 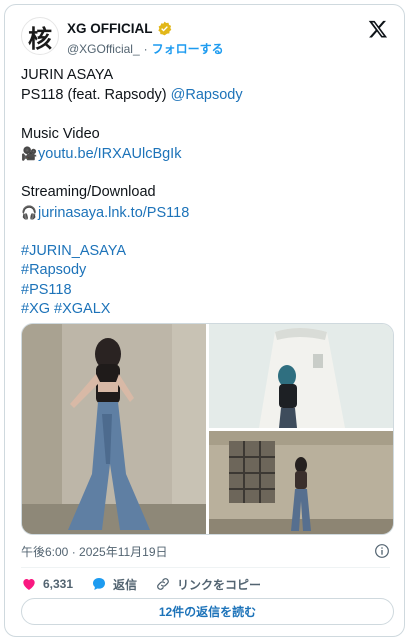 I want to click on reply-label: 返信, so click(x=125, y=584).